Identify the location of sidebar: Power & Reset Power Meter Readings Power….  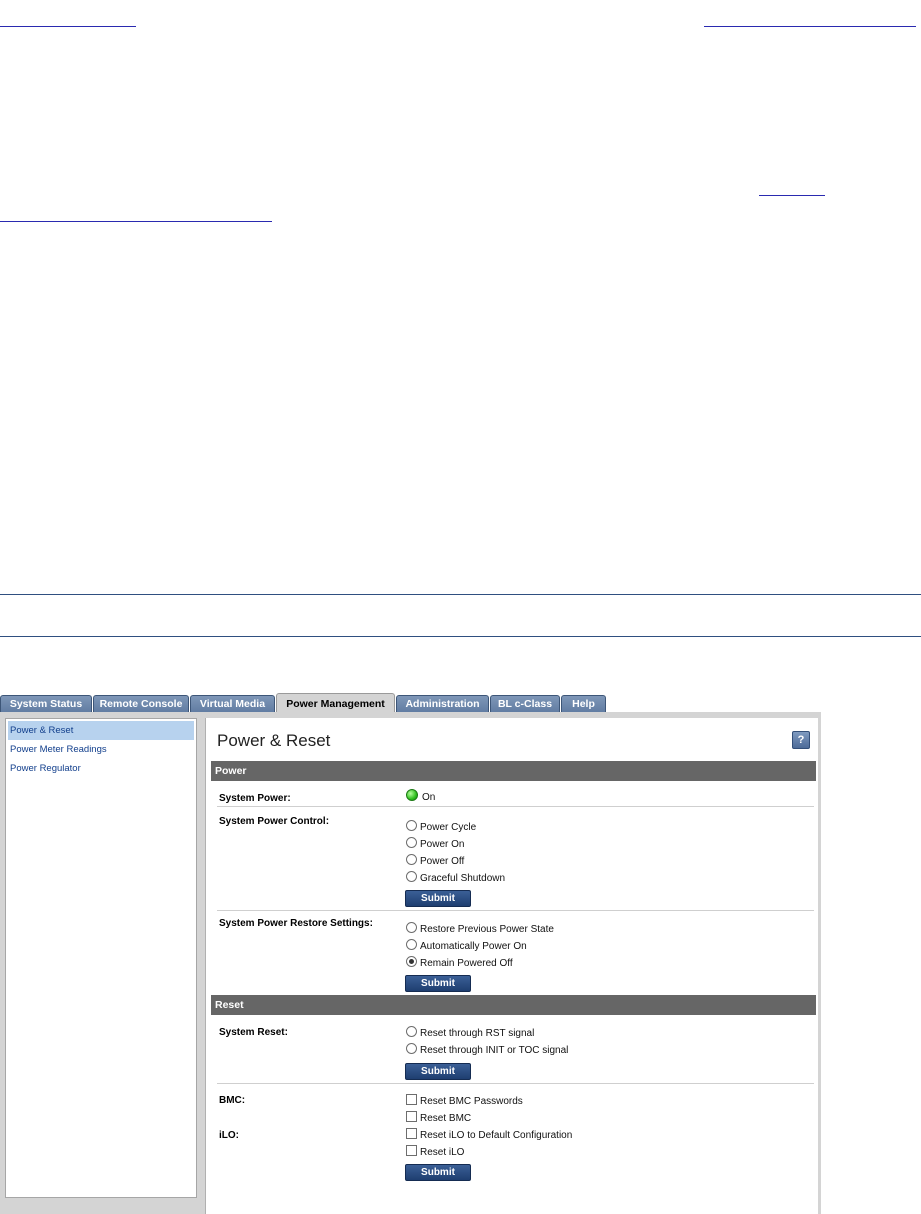
(101, 958).